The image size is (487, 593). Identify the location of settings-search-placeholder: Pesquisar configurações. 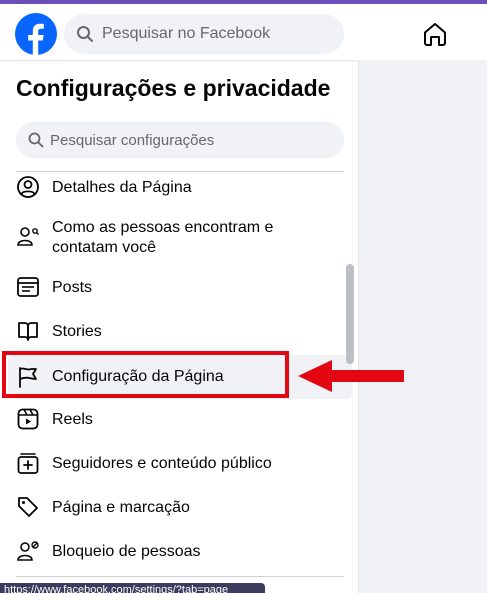
(132, 140).